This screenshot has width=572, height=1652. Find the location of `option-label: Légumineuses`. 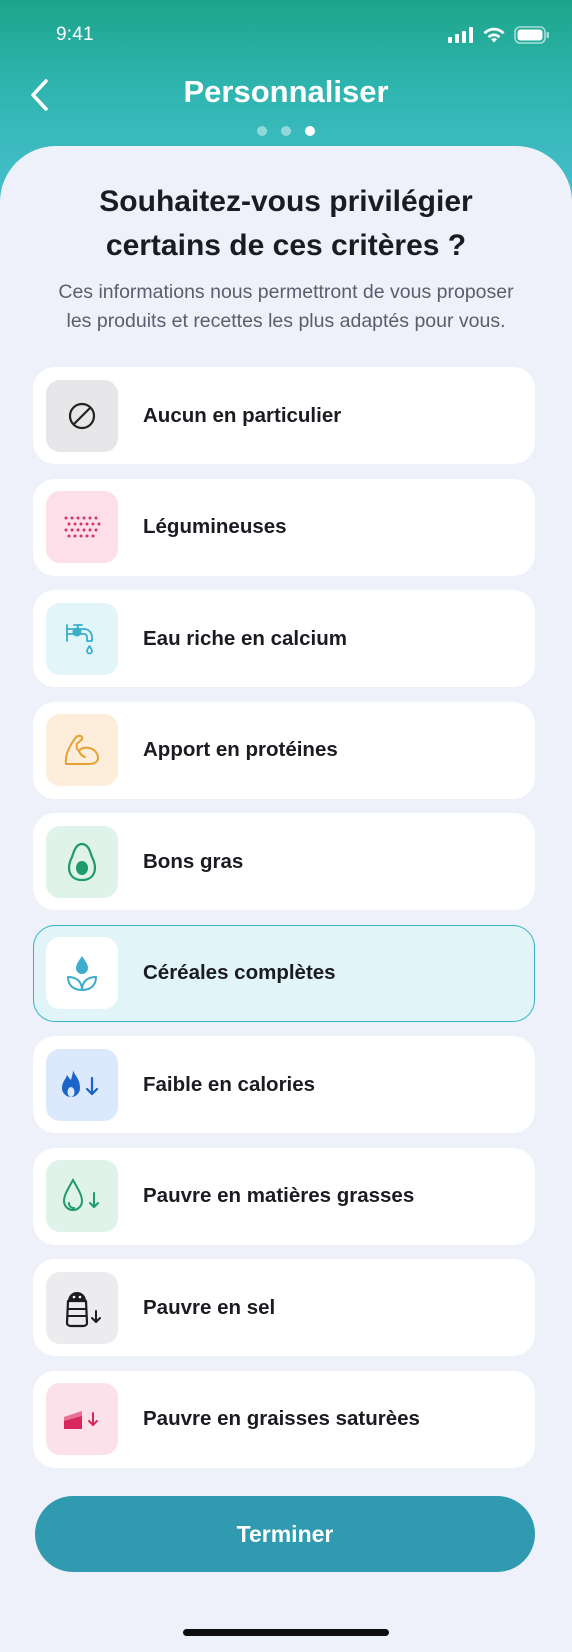

option-label: Légumineuses is located at coordinates (215, 526).